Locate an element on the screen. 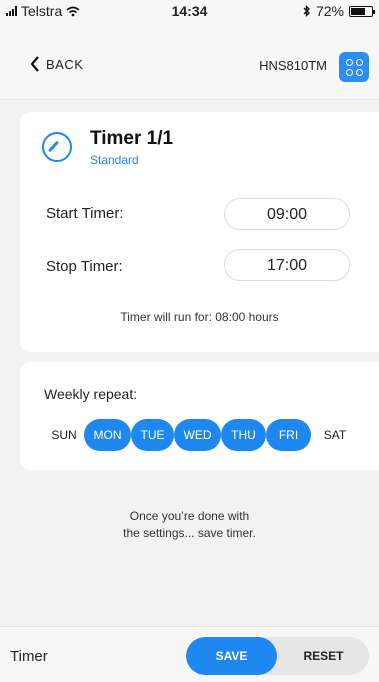  stop-time-field: 17:00 is located at coordinates (287, 265).